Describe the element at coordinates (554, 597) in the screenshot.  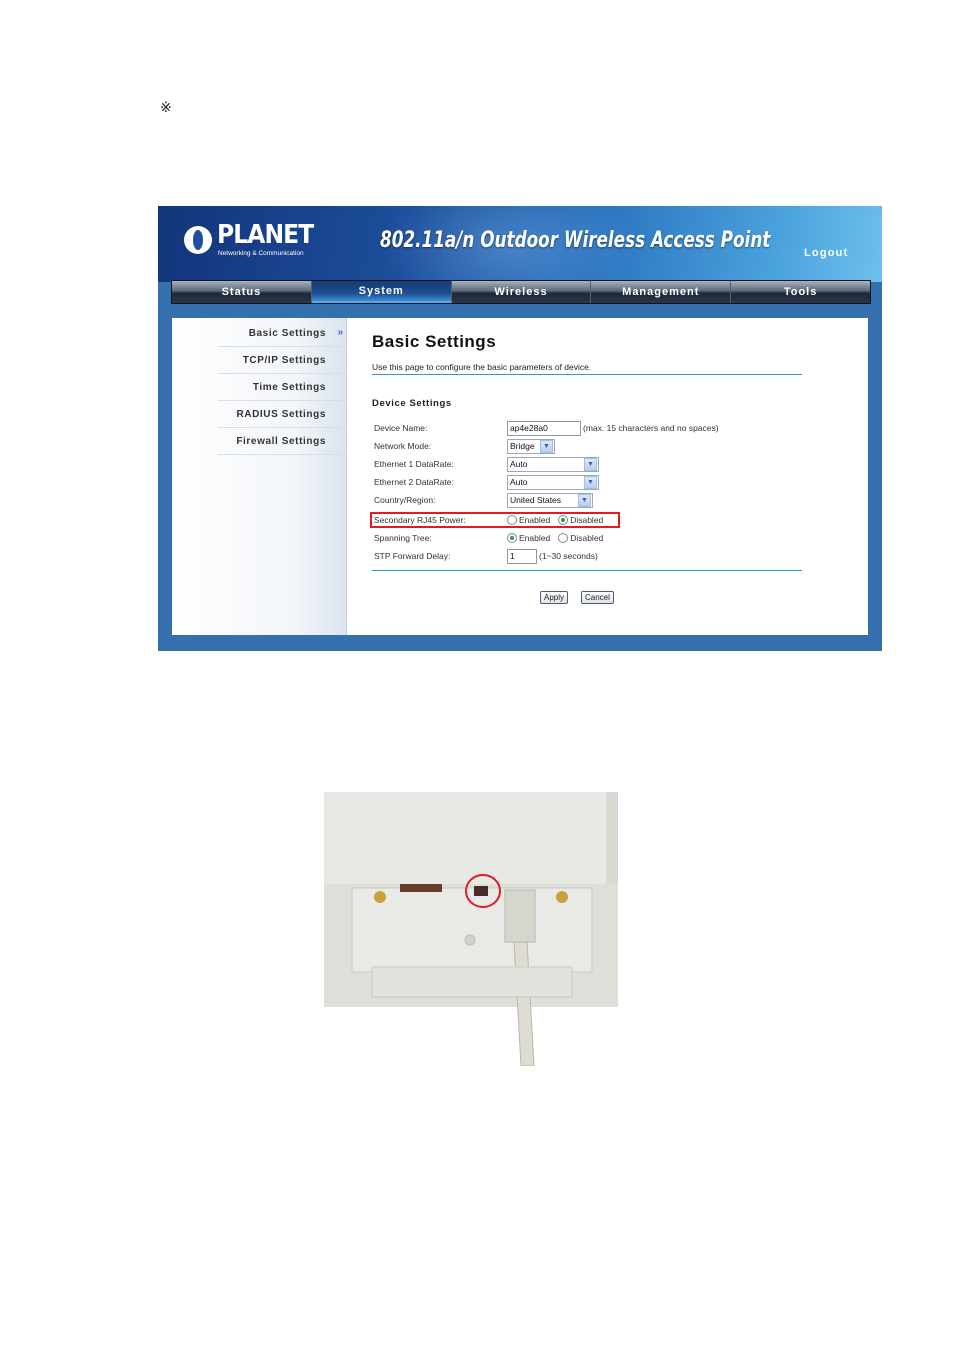
I see `apply-button: Apply` at that location.